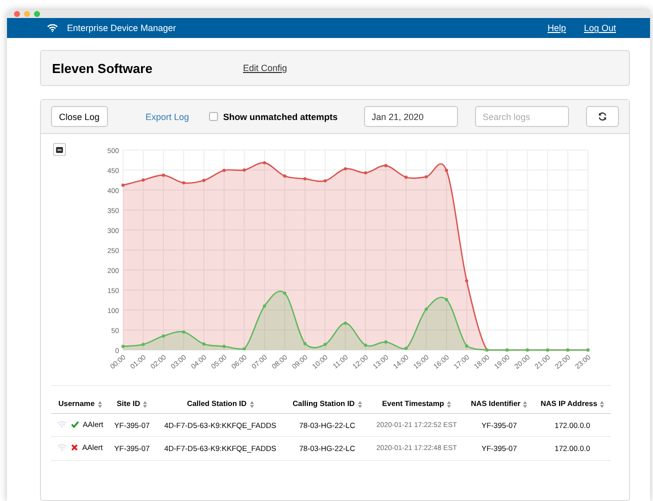 The width and height of the screenshot is (653, 501). I want to click on export-log-link: Export Log, so click(168, 117).